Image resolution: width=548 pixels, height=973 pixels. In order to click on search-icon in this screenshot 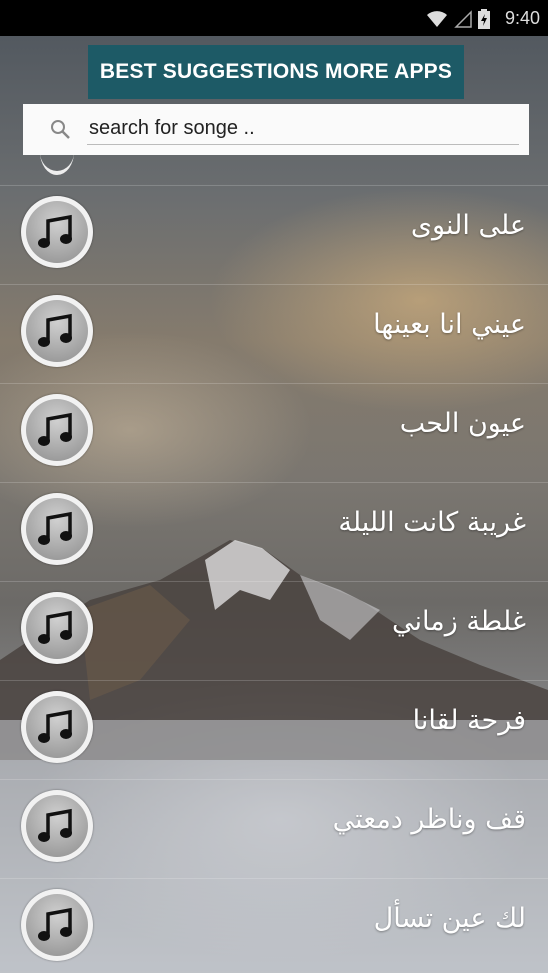, I will do `click(61, 132)`.